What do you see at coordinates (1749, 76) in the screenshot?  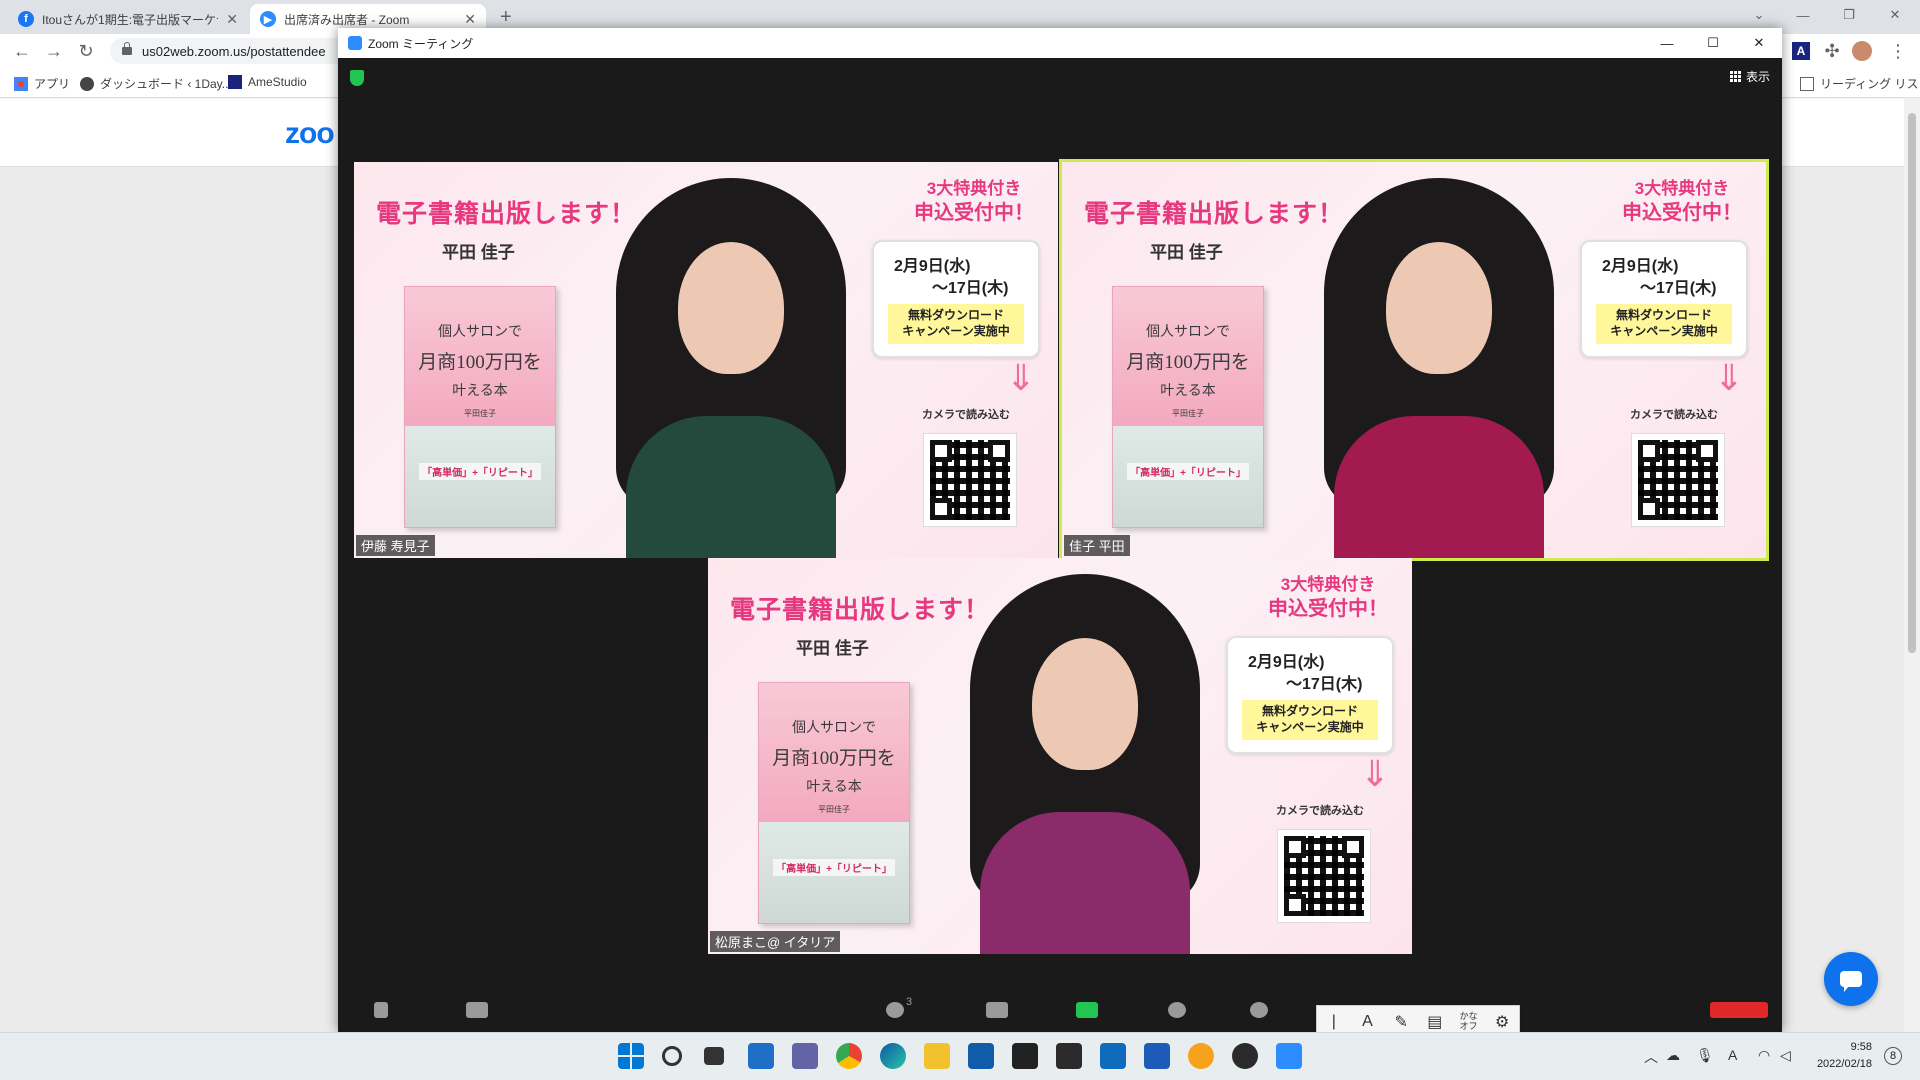 I see `view-button: 表示` at bounding box center [1749, 76].